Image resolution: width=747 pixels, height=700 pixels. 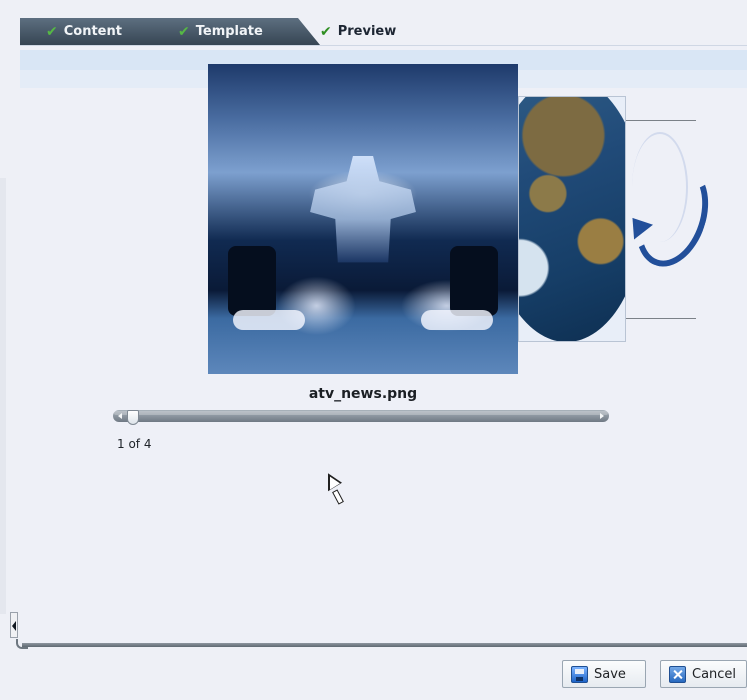 I want to click on race-car-wing-right, so click(x=457, y=320).